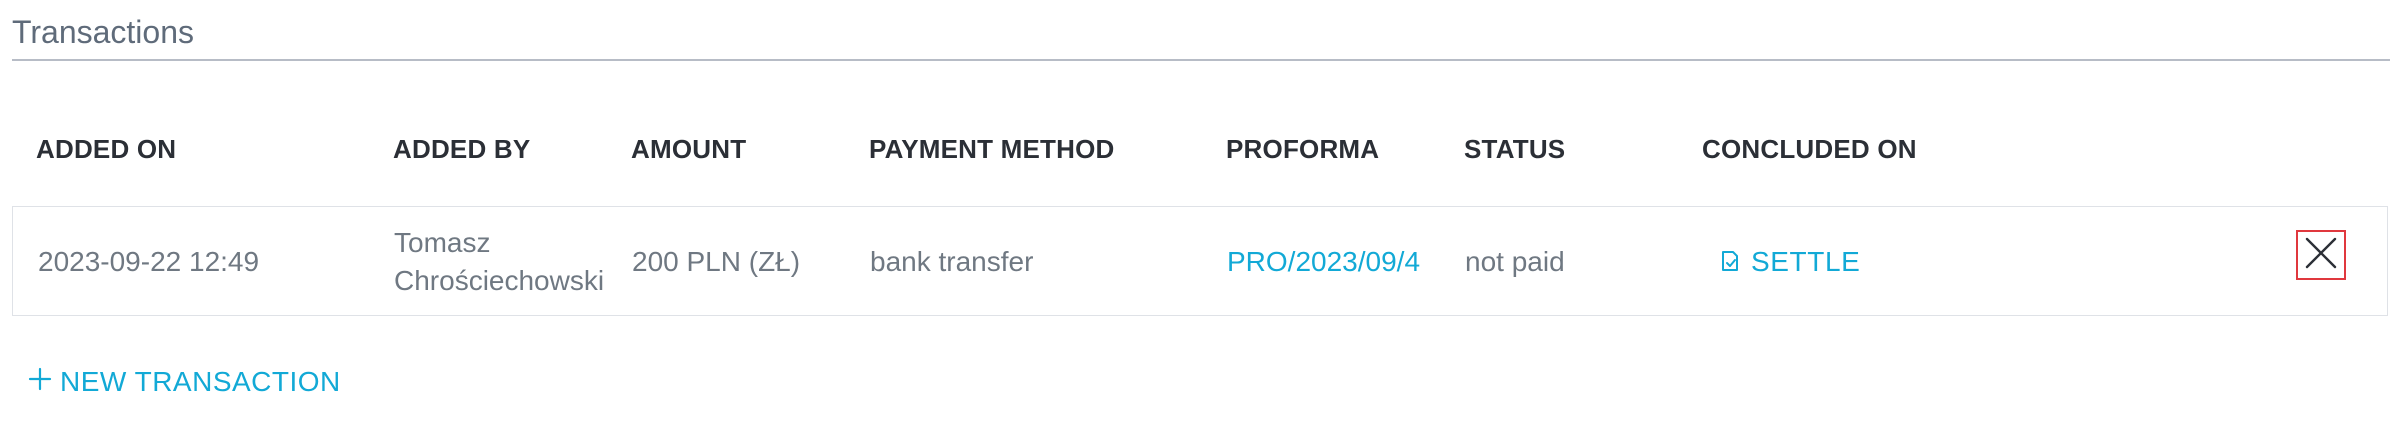  I want to click on new-transaction-label: NEW TRANSACTION, so click(200, 381).